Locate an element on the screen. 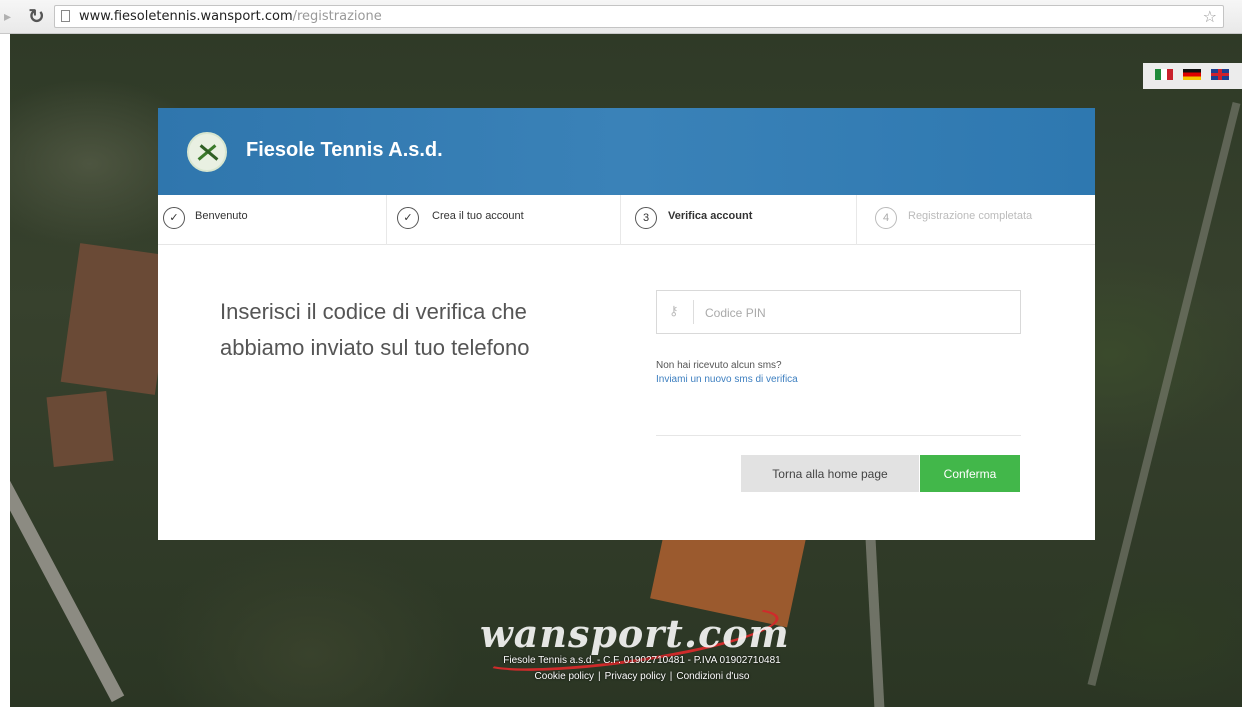 Image resolution: width=1242 pixels, height=707 pixels. language-selector is located at coordinates (1192, 76).